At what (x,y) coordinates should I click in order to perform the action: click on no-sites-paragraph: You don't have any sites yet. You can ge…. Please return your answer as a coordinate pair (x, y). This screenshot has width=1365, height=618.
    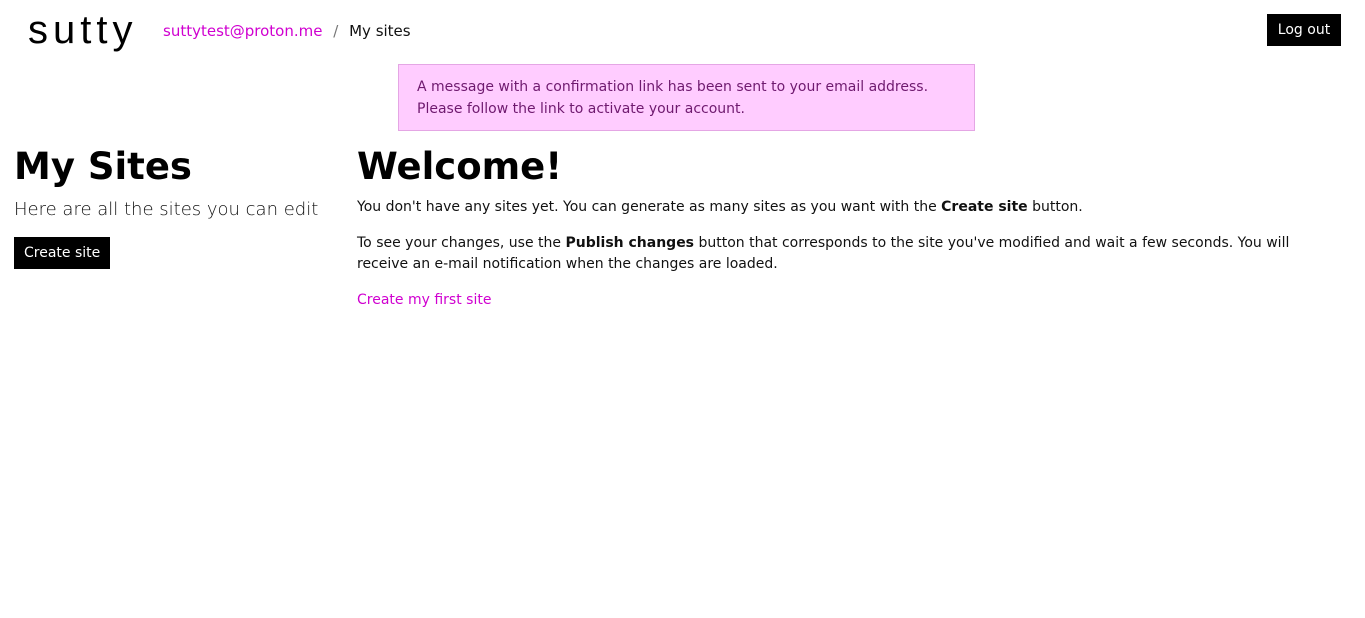
    Looking at the image, I should click on (844, 207).